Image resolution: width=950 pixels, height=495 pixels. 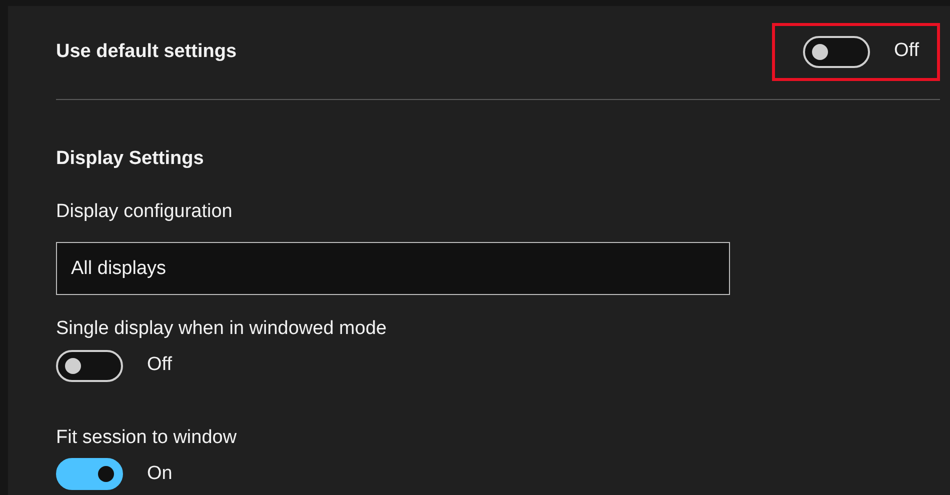 What do you see at coordinates (146, 52) in the screenshot?
I see `setting-label: Use default settings` at bounding box center [146, 52].